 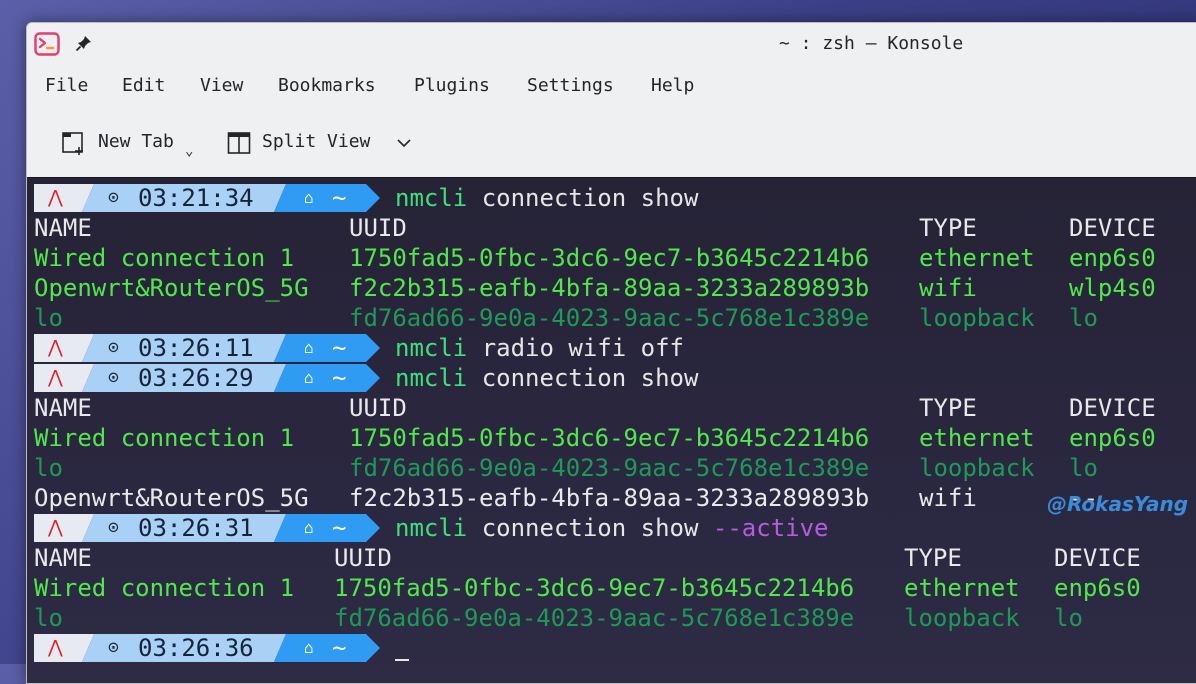 I want to click on prompt-time: 03:26:31, so click(x=196, y=528).